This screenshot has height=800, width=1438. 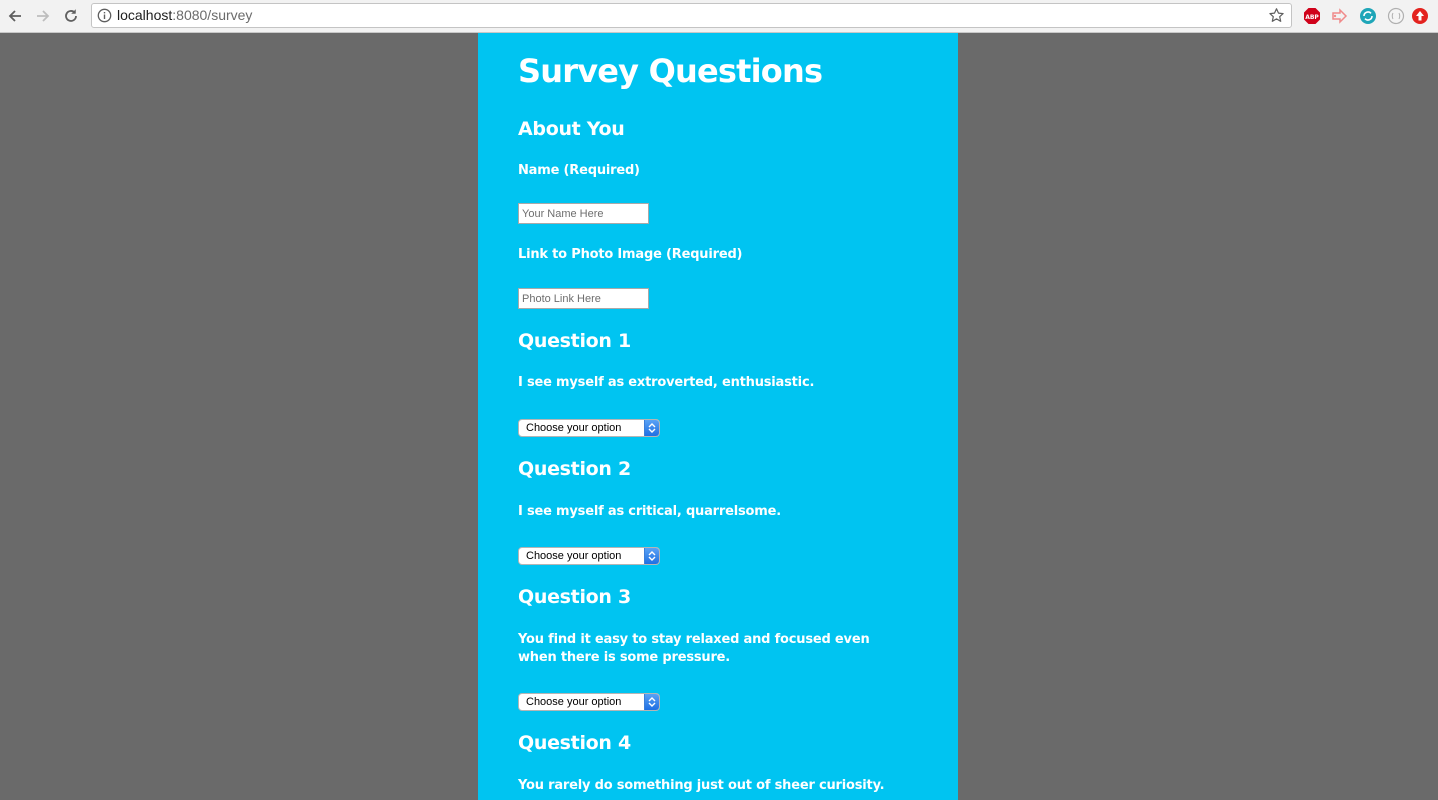 I want to click on url-text: localhost:8080/survey, so click(x=184, y=15).